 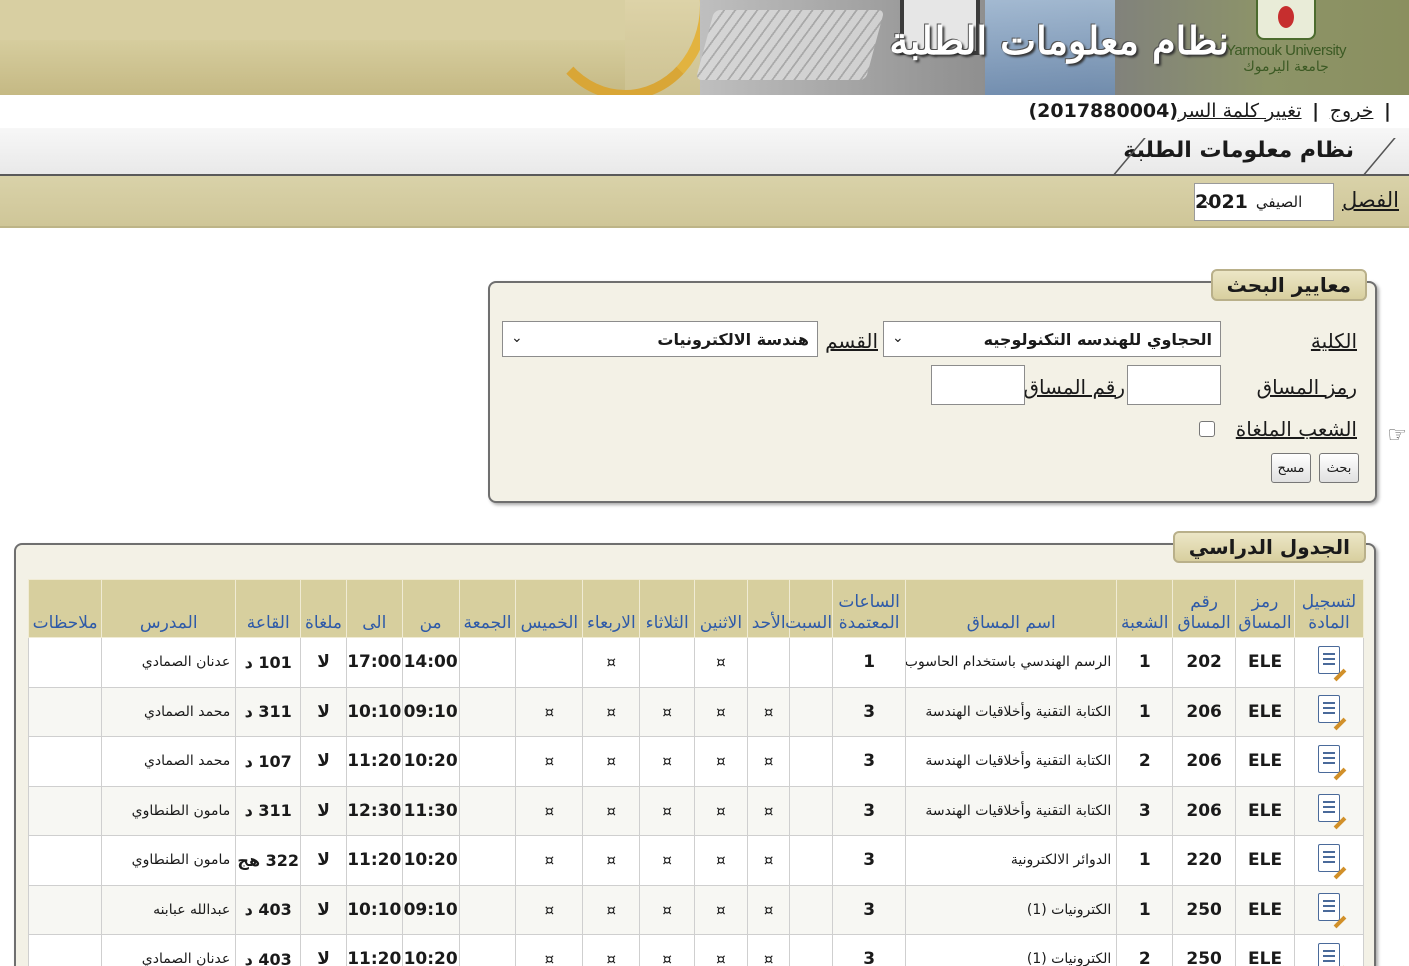 What do you see at coordinates (1238, 150) in the screenshot?
I see `tab-student-info: نظام معلومات الطلبة` at bounding box center [1238, 150].